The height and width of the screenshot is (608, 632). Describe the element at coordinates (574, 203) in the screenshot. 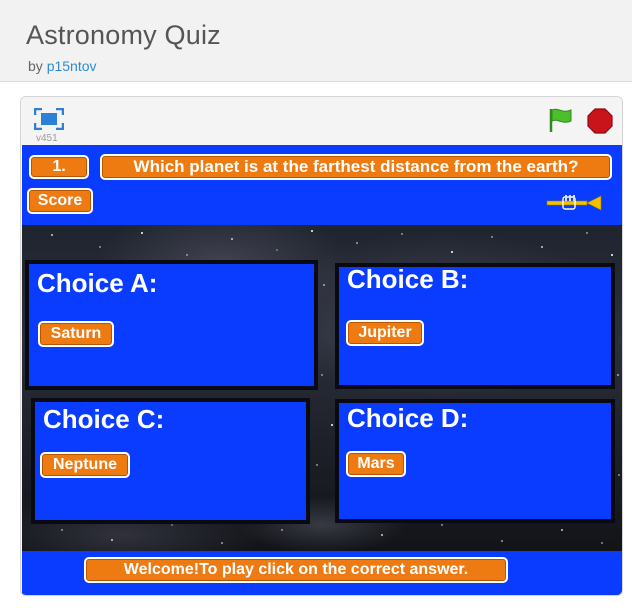

I see `trumpet-icon` at that location.